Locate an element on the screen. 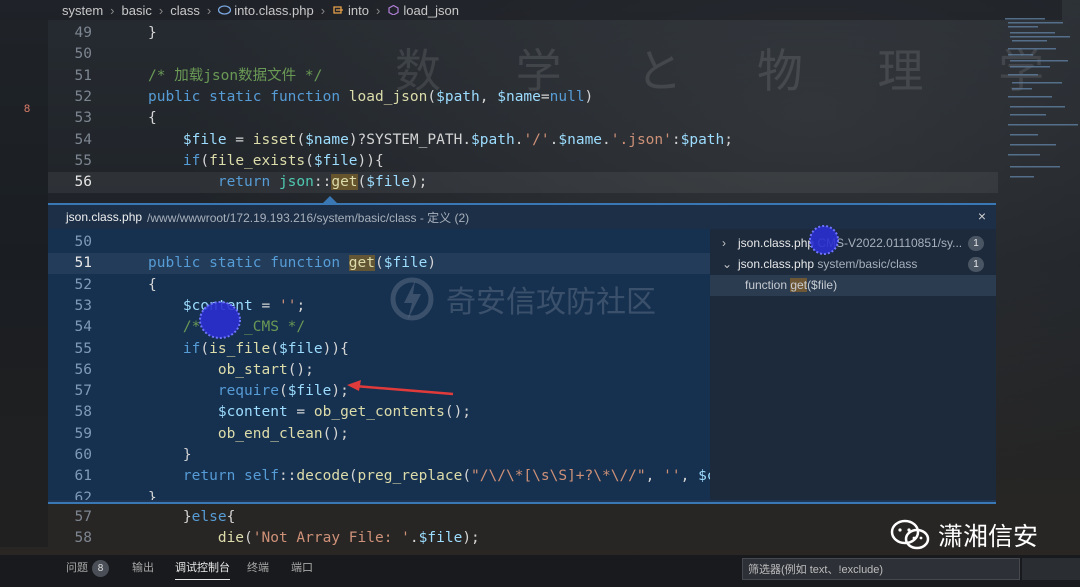 This screenshot has width=1080, height=587. code-line: 62} is located at coordinates (379, 494).